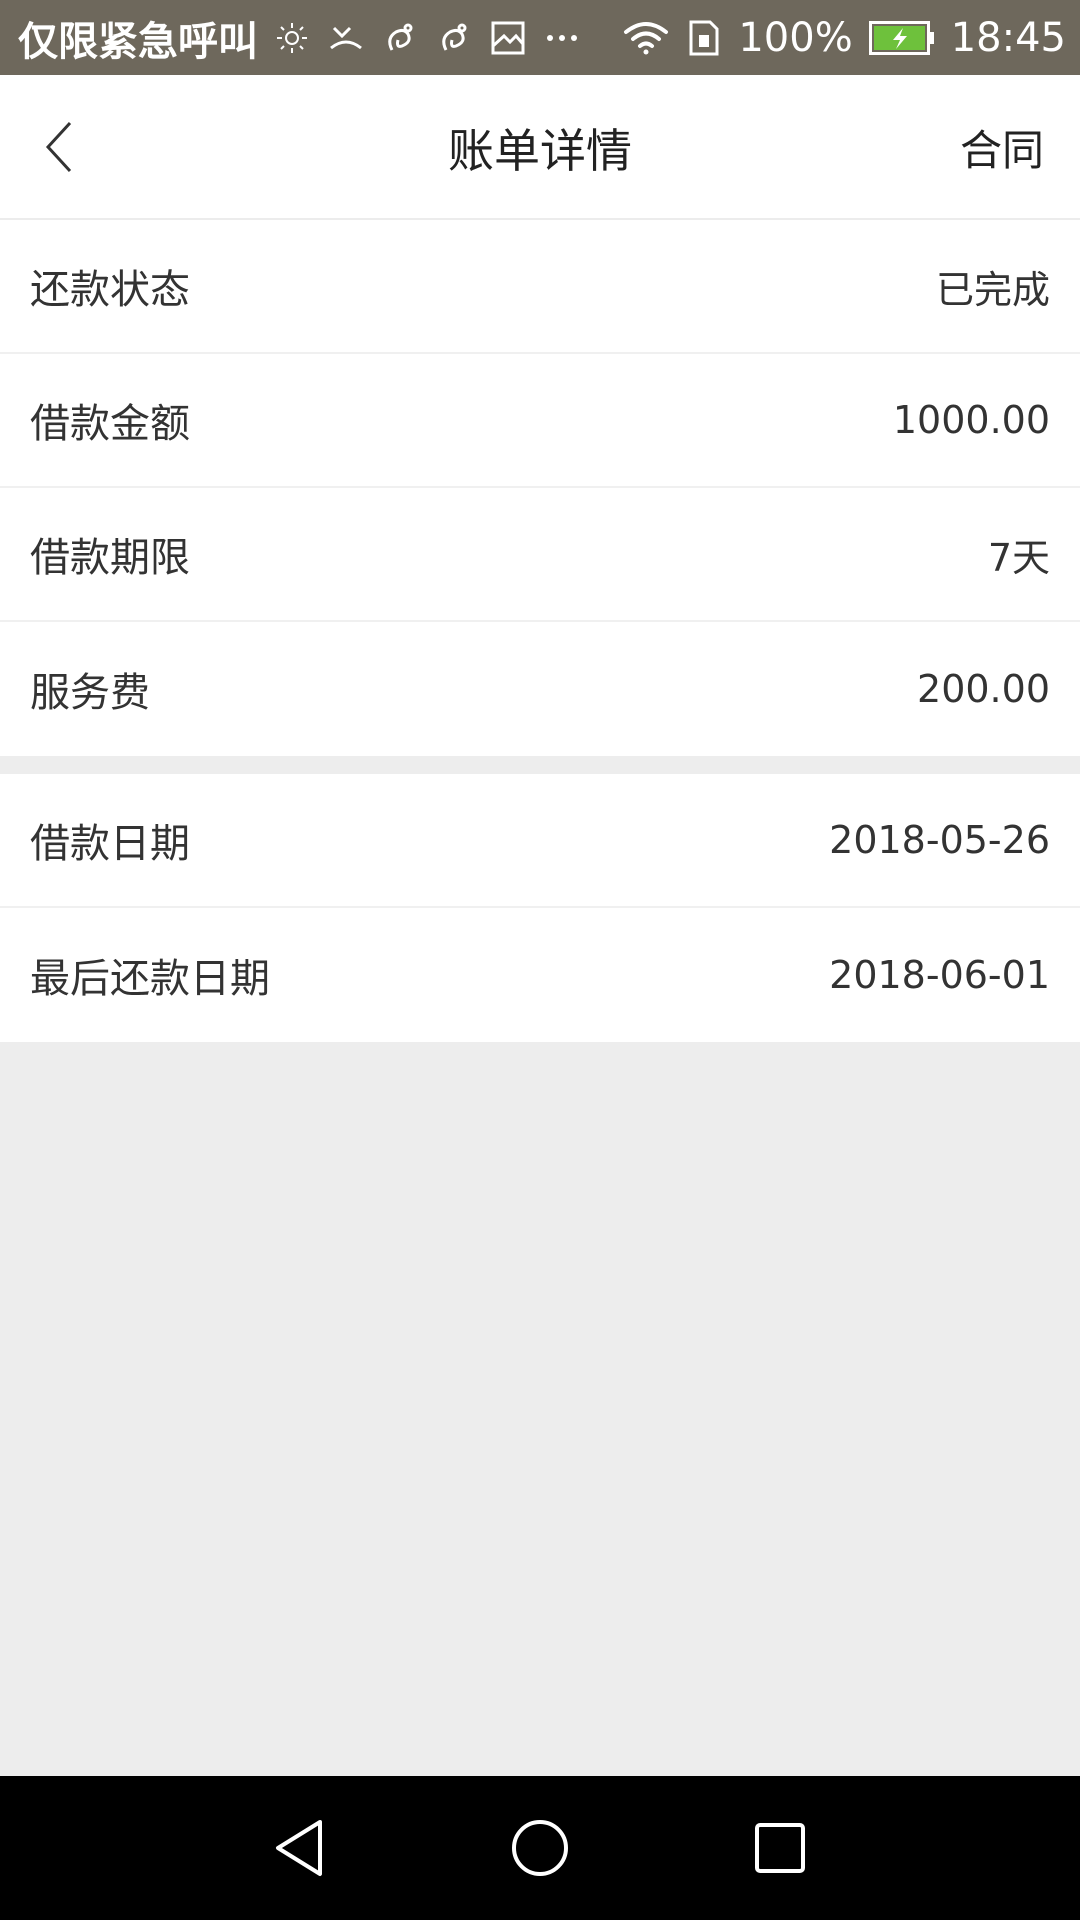  What do you see at coordinates (939, 975) in the screenshot?
I see `detail-value: 2018-06-01` at bounding box center [939, 975].